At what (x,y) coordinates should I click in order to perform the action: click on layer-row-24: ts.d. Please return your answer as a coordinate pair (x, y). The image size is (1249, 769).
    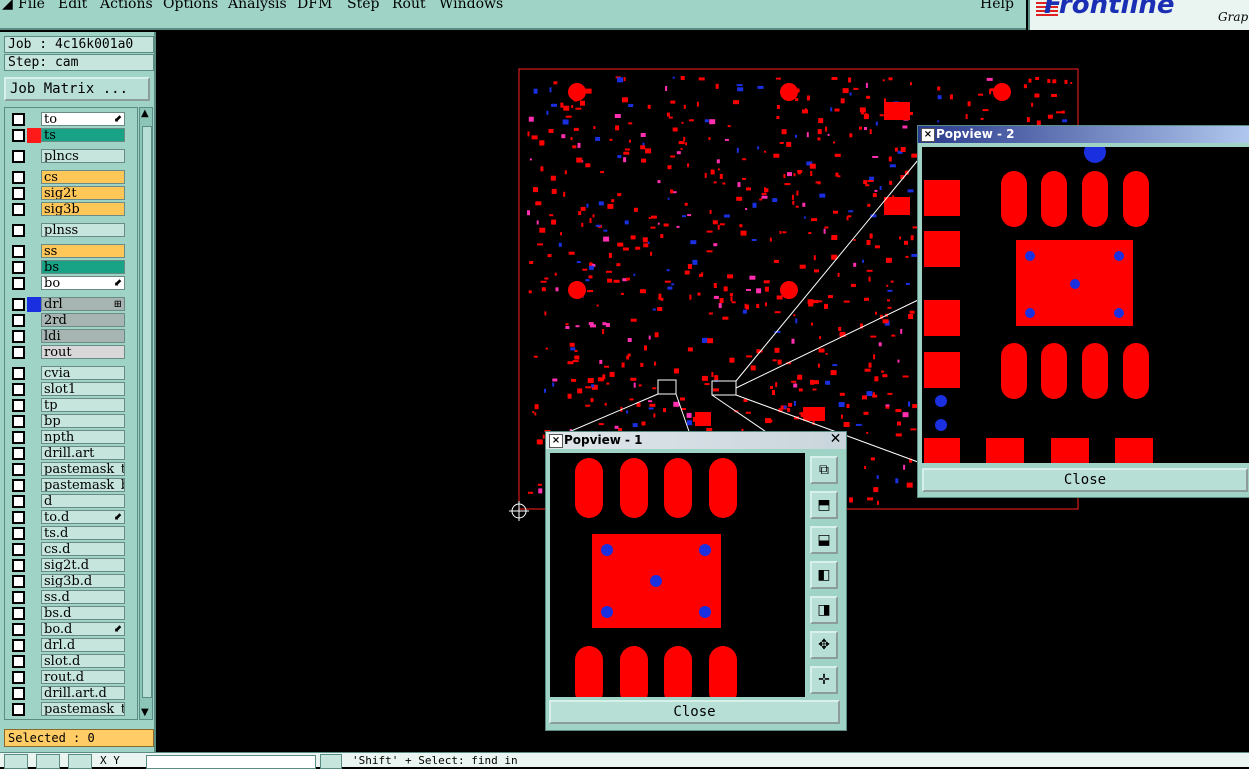
    Looking at the image, I should click on (67, 533).